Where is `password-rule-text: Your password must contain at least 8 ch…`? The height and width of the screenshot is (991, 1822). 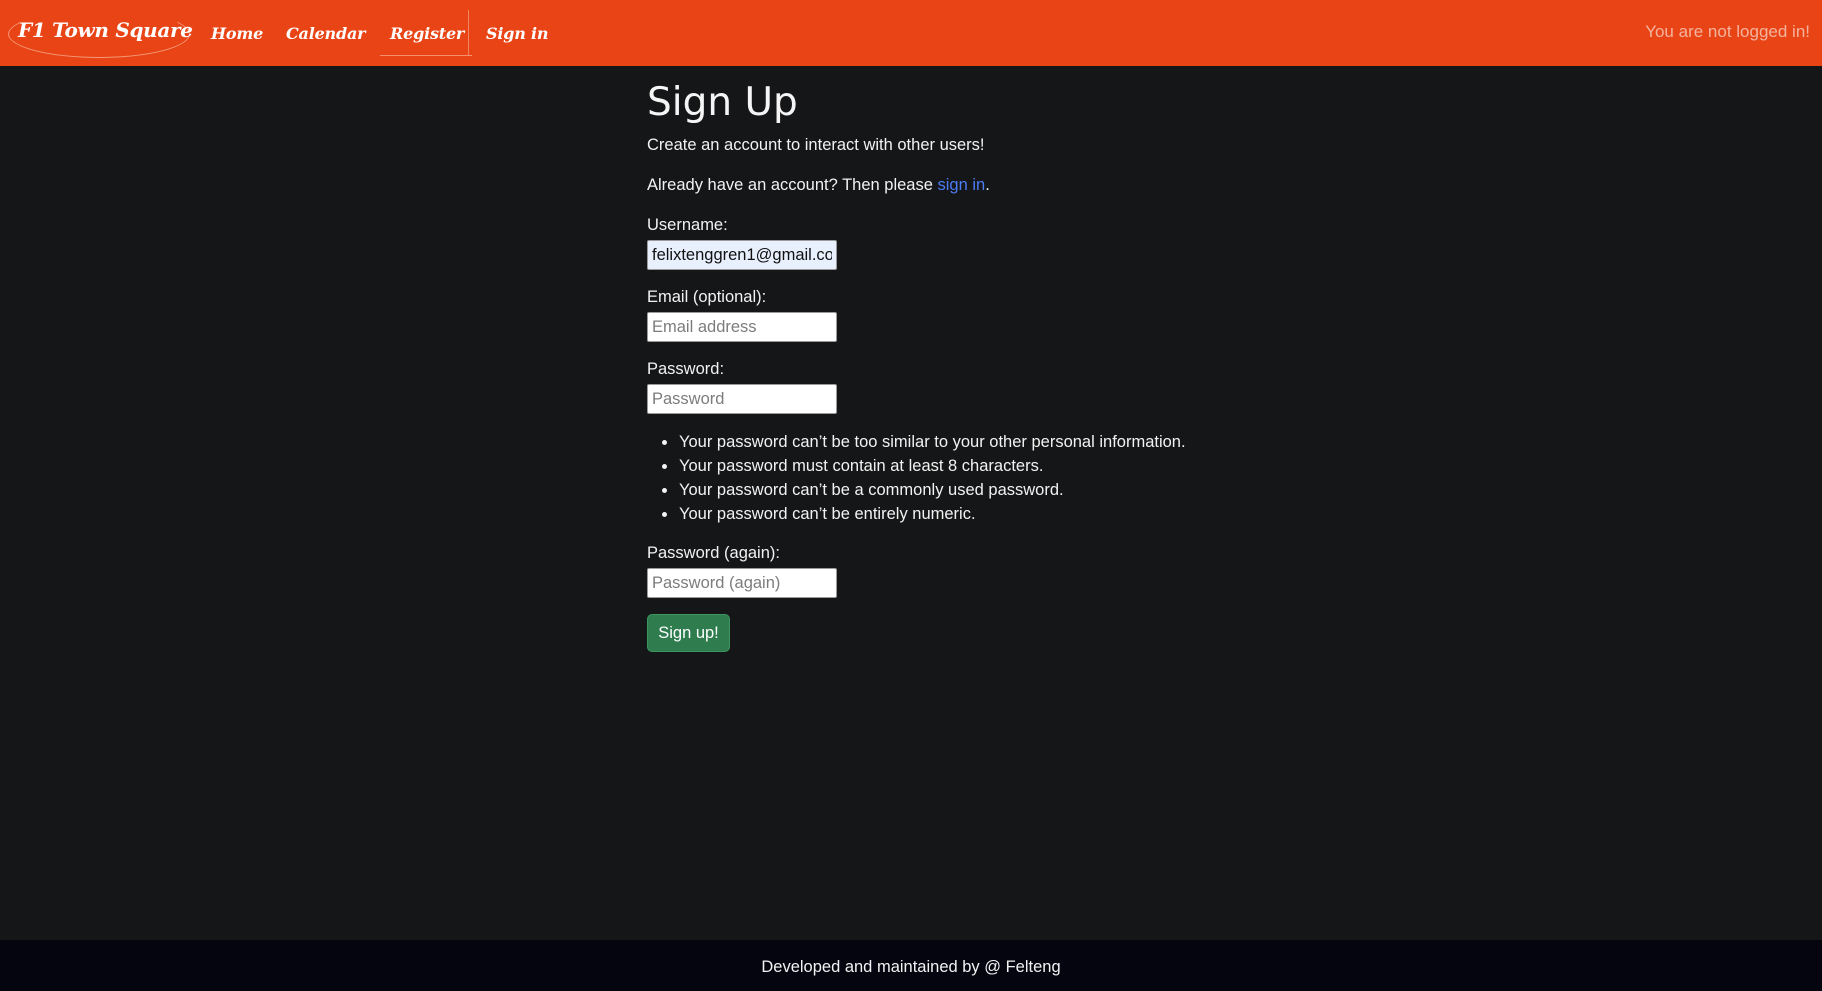
password-rule-text: Your password must contain at least 8 ch… is located at coordinates (861, 466).